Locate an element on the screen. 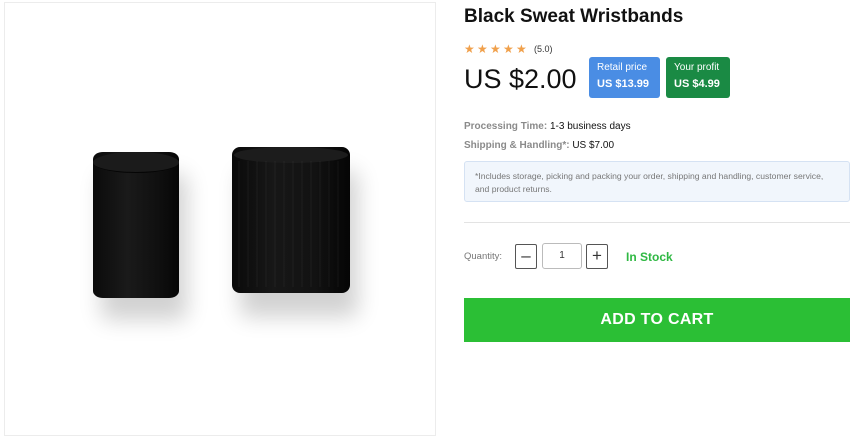  shipping-handling: Shipping & Handling*: US $7.00 is located at coordinates (539, 145).